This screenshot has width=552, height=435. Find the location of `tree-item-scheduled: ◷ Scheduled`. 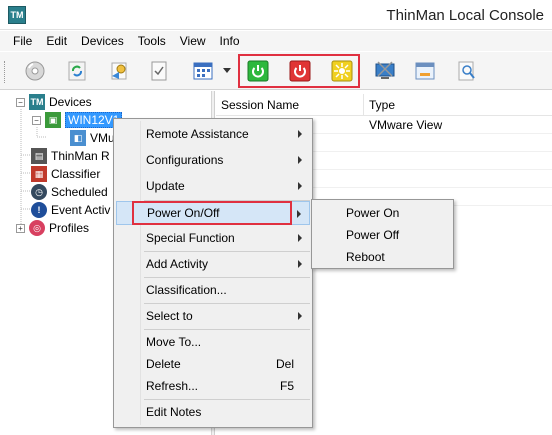

tree-item-scheduled: ◷ Scheduled is located at coordinates (69, 192).